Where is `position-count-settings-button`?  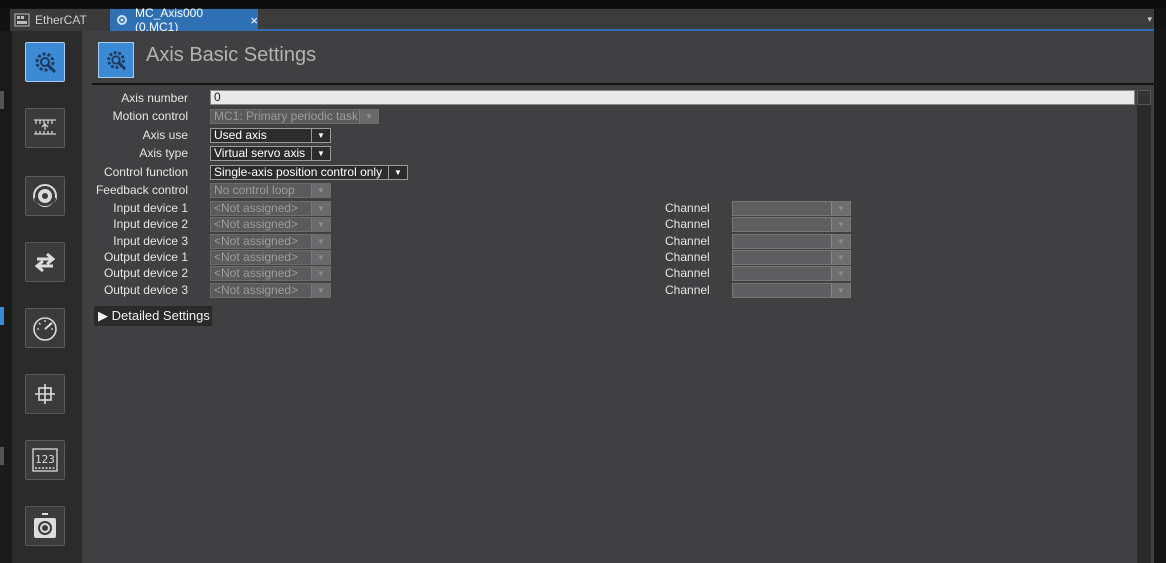
position-count-settings-button is located at coordinates (45, 394).